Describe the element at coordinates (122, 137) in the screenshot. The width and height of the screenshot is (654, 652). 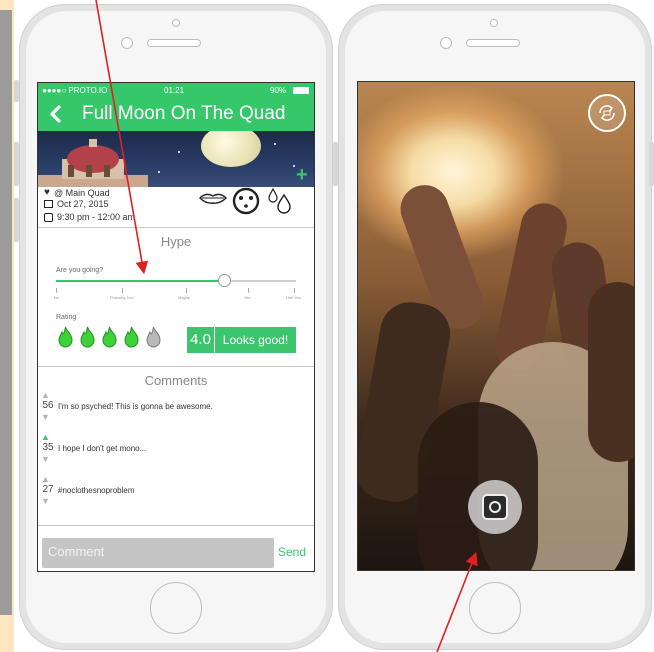
I see `annotation-arrow-to-slider` at that location.